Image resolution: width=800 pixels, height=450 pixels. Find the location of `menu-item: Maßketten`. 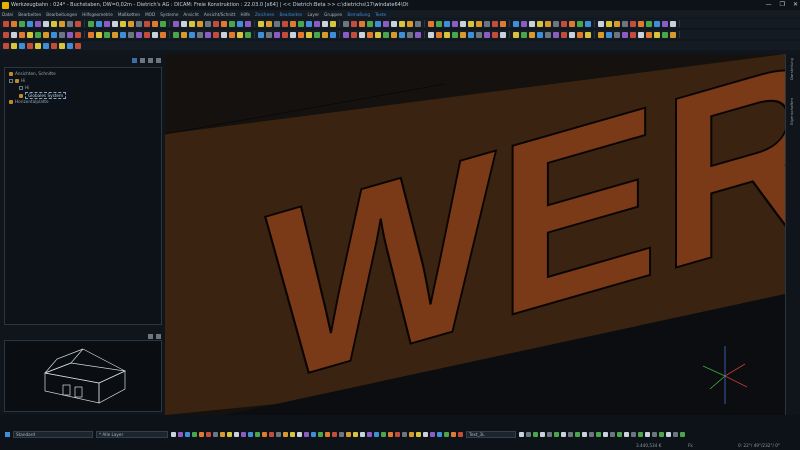

menu-item: Maßketten is located at coordinates (129, 14).